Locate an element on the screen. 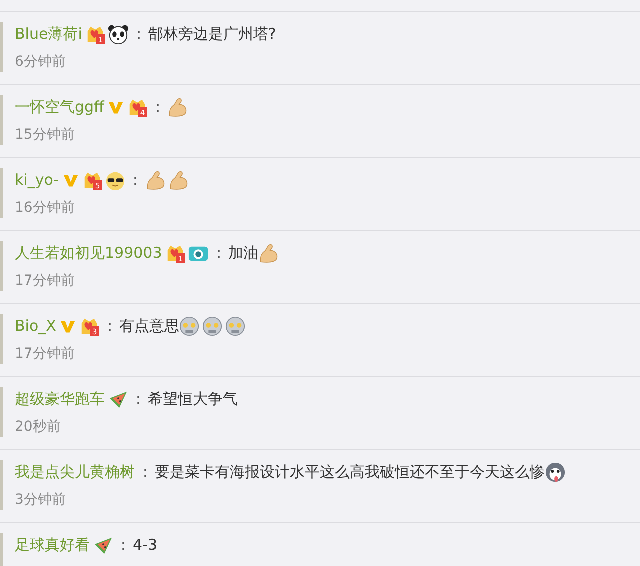 This screenshot has width=640, height=566. username-link: 超级豪华跑车 is located at coordinates (60, 399).